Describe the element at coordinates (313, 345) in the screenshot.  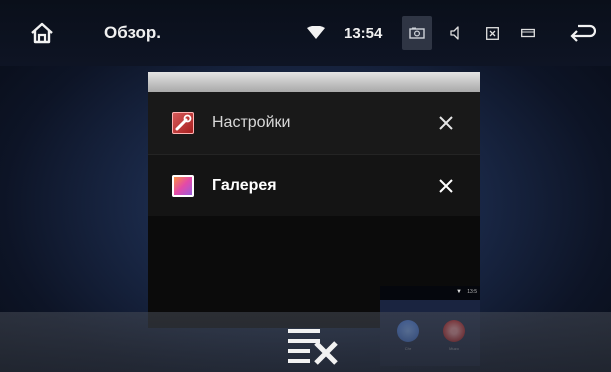
I see `clear-all-icon` at that location.